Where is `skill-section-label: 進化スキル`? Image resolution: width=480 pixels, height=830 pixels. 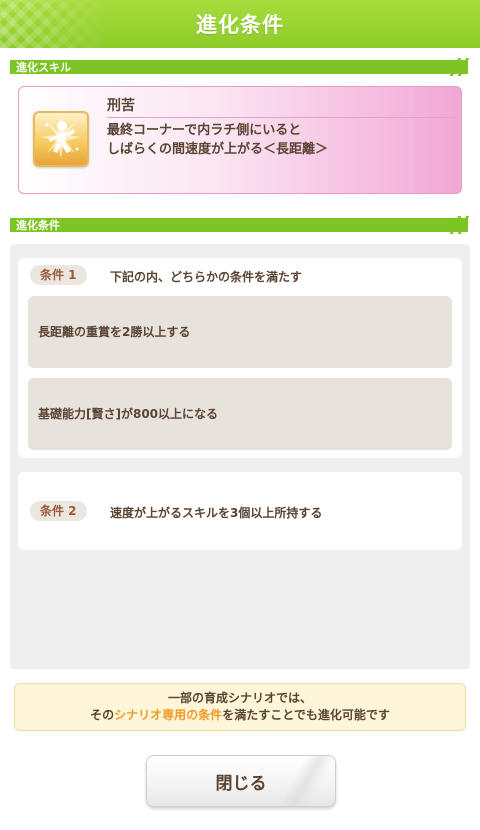 skill-section-label: 進化スキル is located at coordinates (43, 67).